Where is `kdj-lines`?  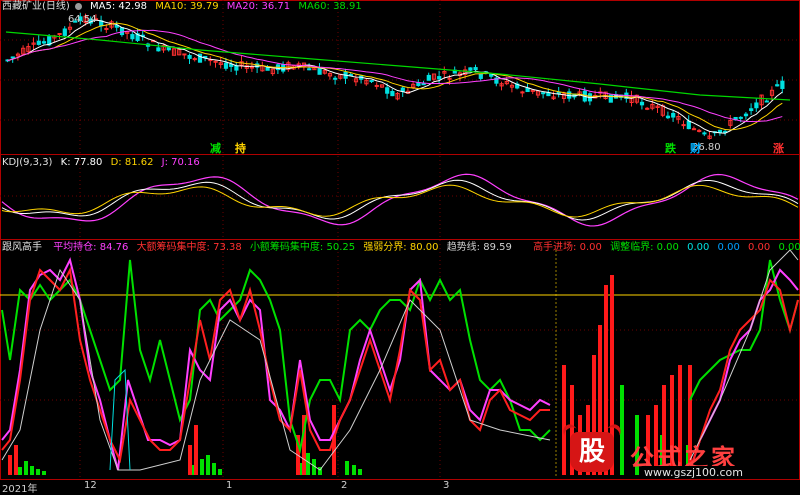 kdj-lines is located at coordinates (400, 200).